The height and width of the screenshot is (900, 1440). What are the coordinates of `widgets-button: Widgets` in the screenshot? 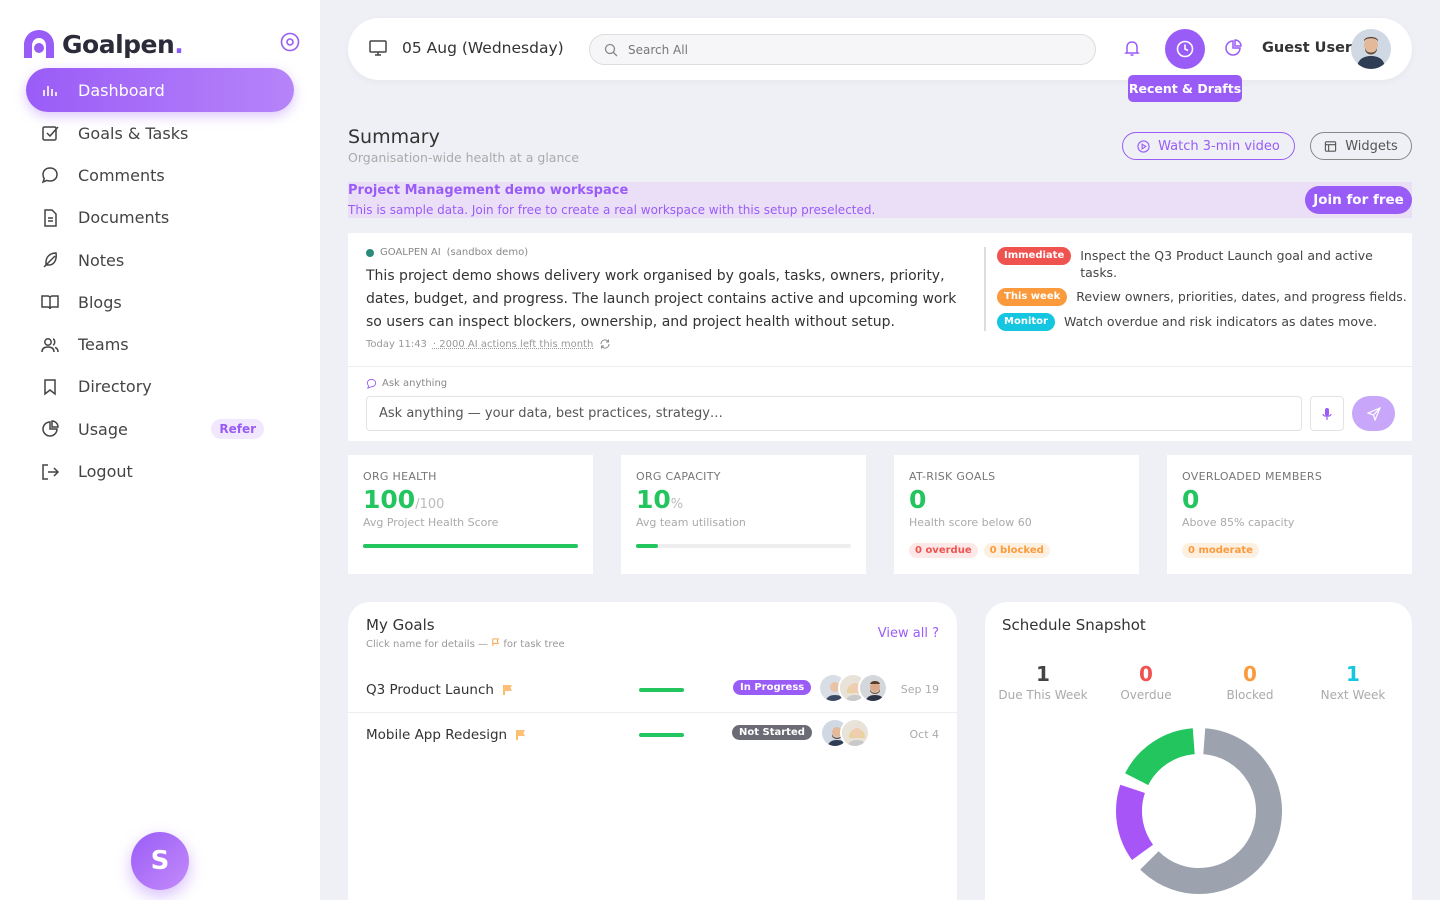 It's located at (1361, 146).